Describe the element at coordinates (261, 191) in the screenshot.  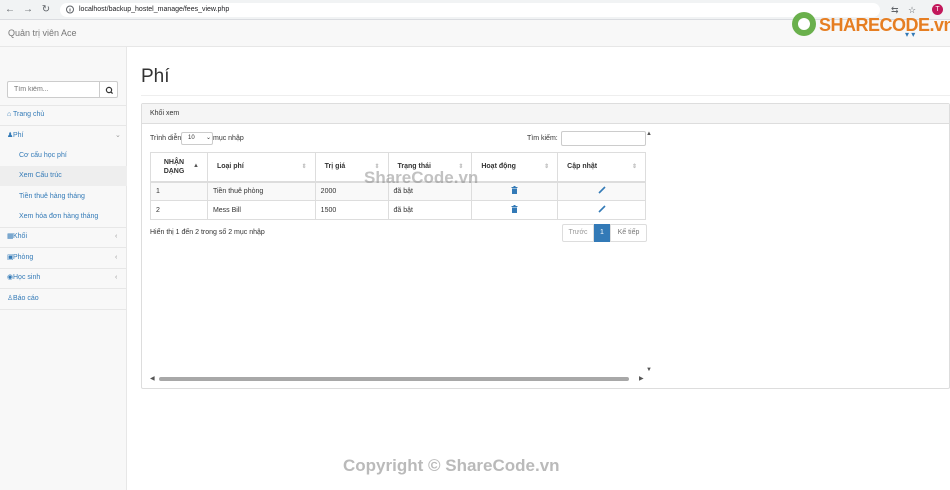
I see `cell-fee-type: Tiền thuê phòng` at that location.